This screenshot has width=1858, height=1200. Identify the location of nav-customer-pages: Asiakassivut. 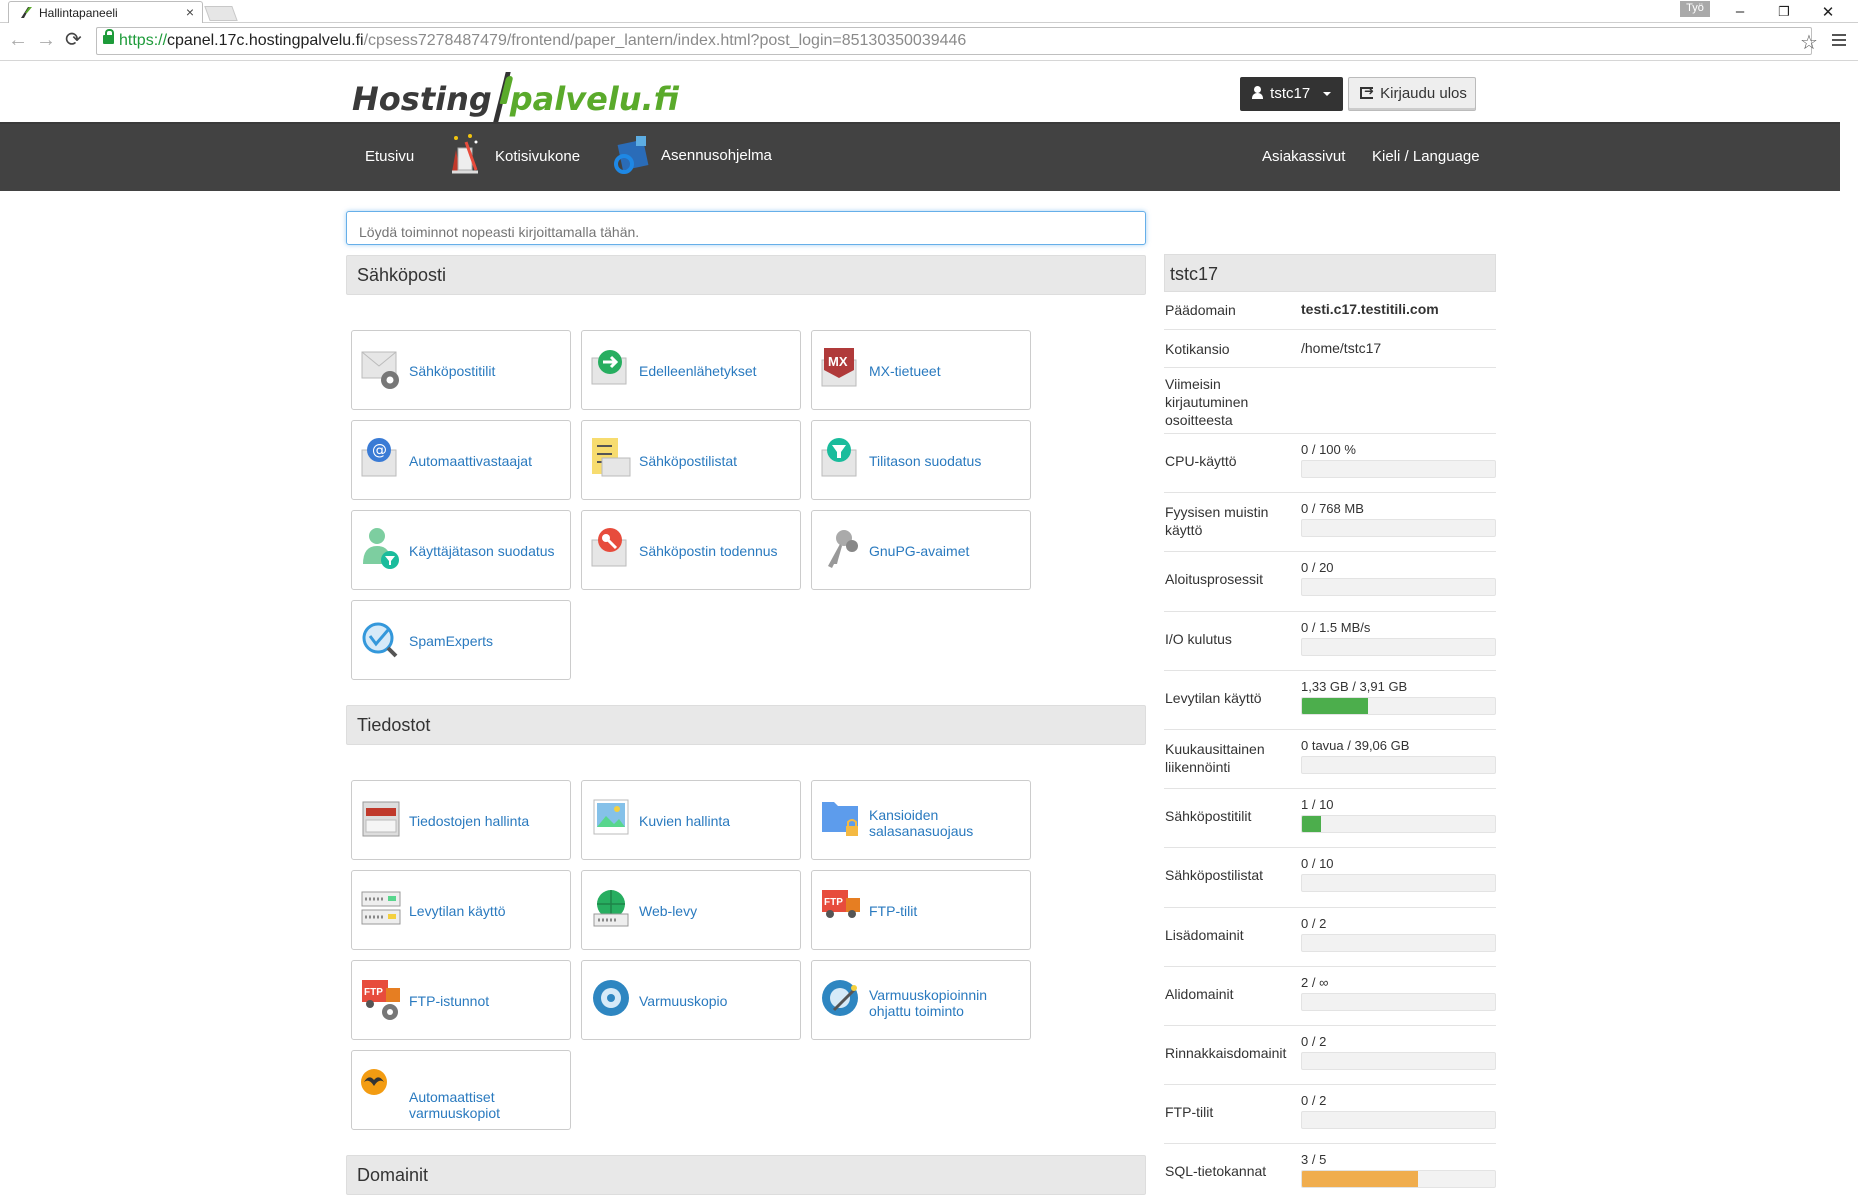
(1303, 156).